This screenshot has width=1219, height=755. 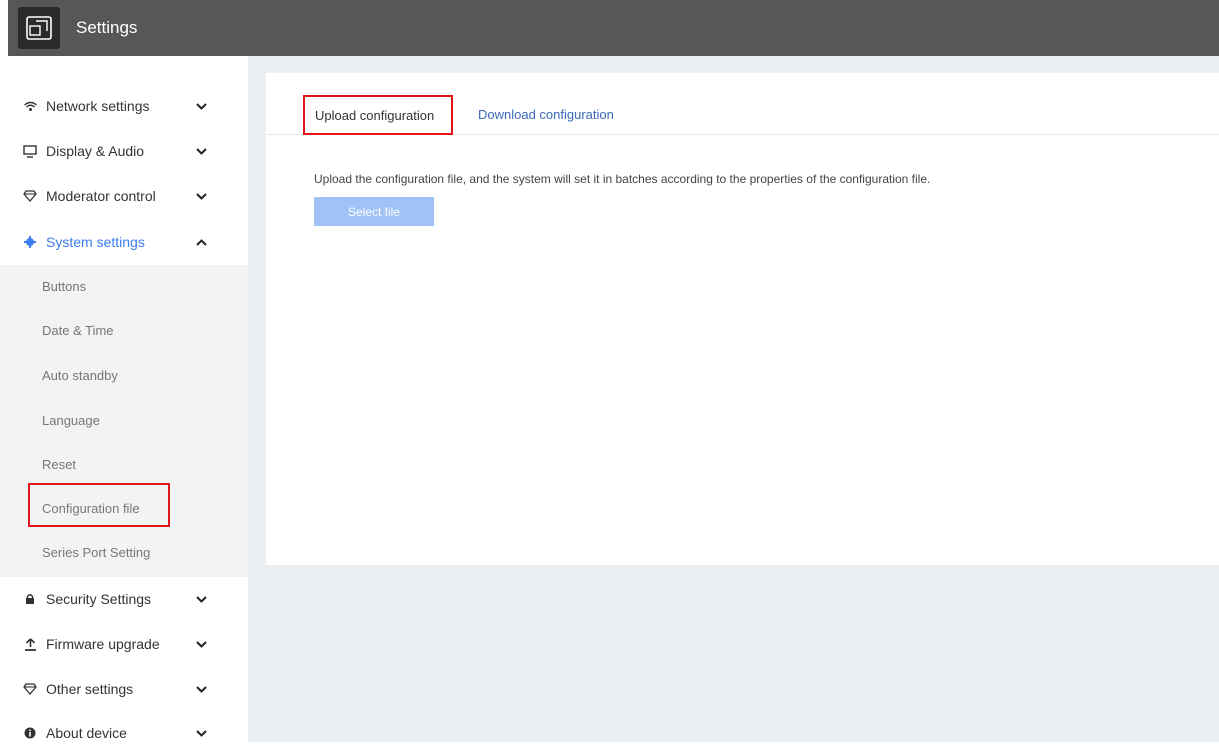 I want to click on sidebar-item-security-settings: Security Settings, so click(x=124, y=599).